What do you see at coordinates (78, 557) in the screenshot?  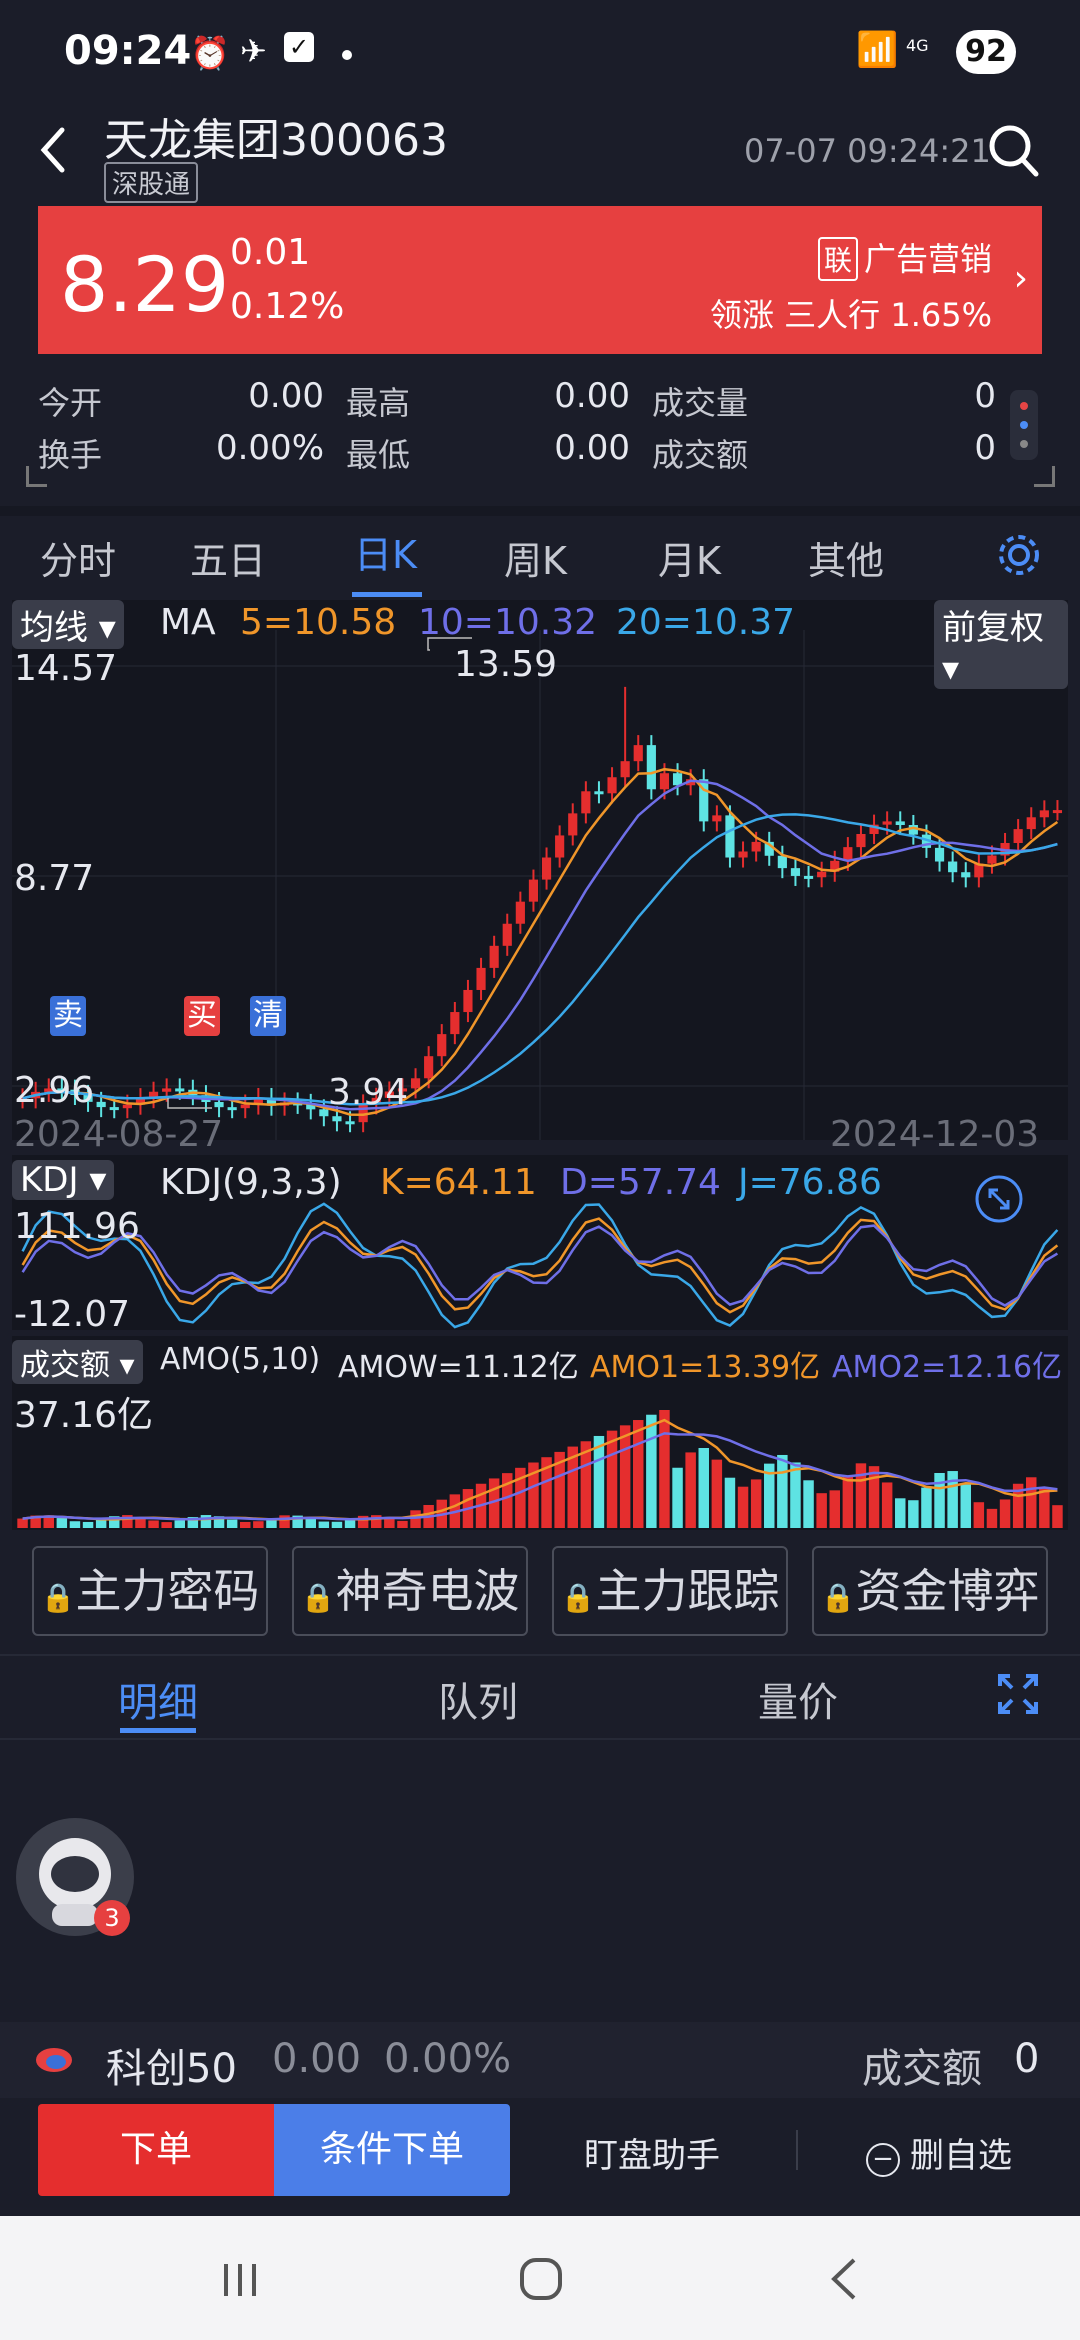 I see `tab-intraday: 分时` at bounding box center [78, 557].